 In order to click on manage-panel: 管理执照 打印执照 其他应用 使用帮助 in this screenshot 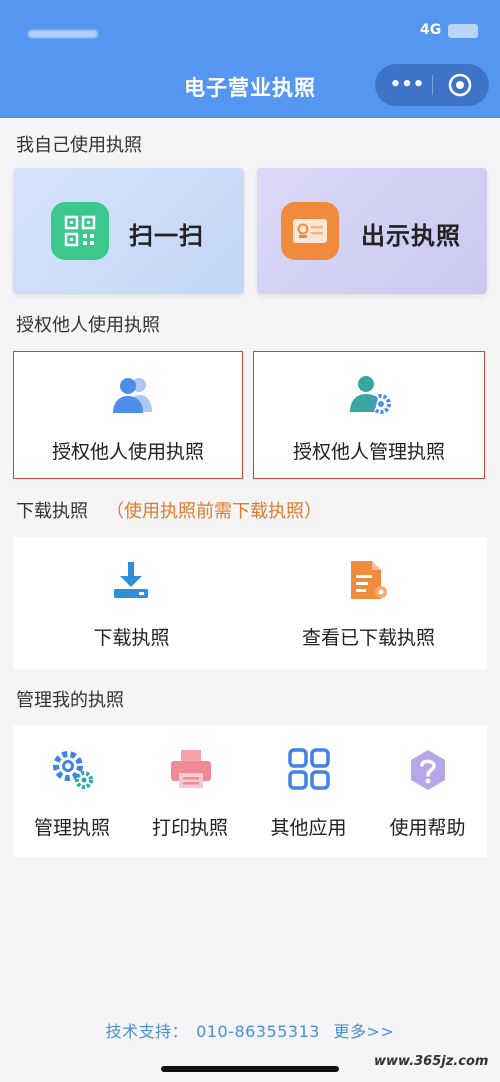, I will do `click(250, 791)`.